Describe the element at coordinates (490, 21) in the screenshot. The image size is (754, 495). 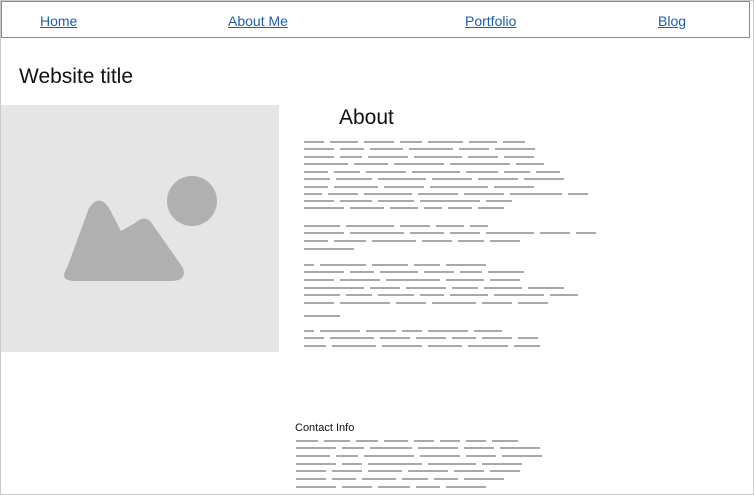
I see `nav-link-portfolio: Portfolio` at that location.